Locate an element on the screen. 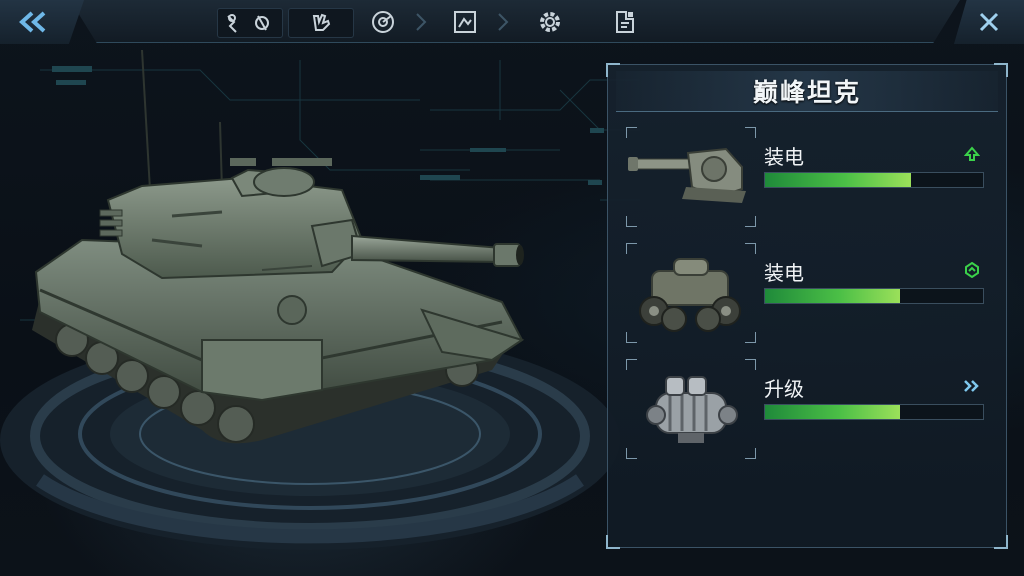 This screenshot has height=576, width=1024. part-row-cannon: 装电 is located at coordinates (807, 177).